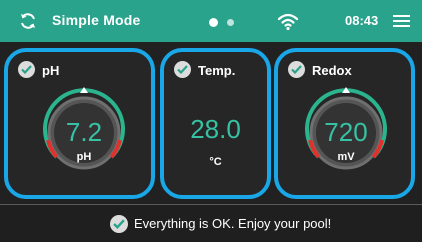 Image resolution: width=422 pixels, height=242 pixels. What do you see at coordinates (332, 70) in the screenshot?
I see `redox-title: Redox` at bounding box center [332, 70].